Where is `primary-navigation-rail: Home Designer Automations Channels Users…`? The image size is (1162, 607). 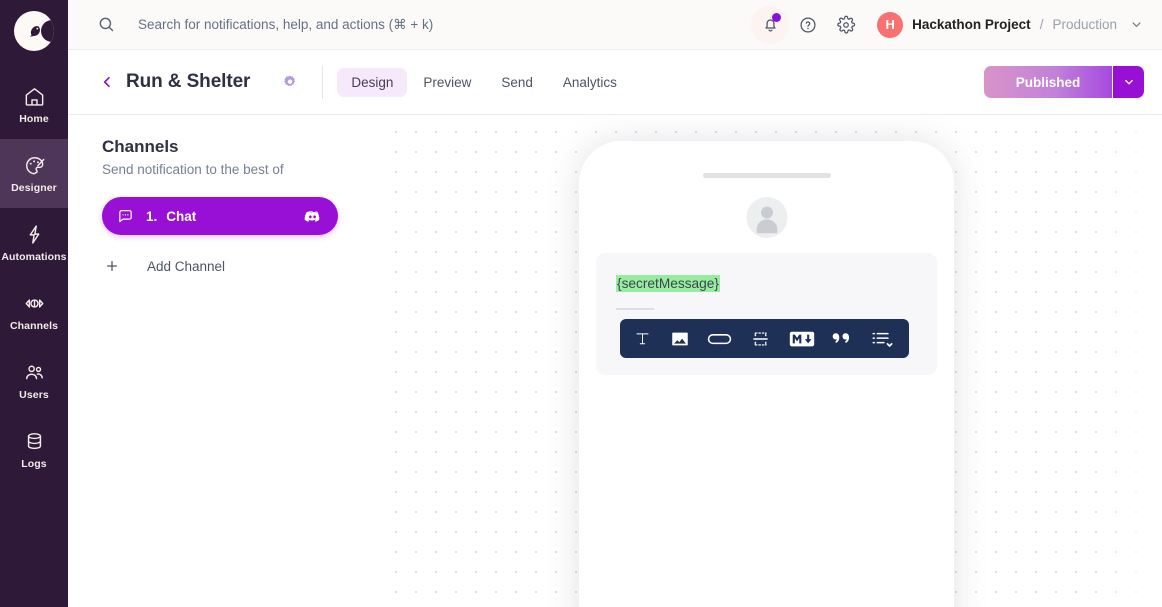
primary-navigation-rail: Home Designer Automations Channels Users… is located at coordinates (34, 303).